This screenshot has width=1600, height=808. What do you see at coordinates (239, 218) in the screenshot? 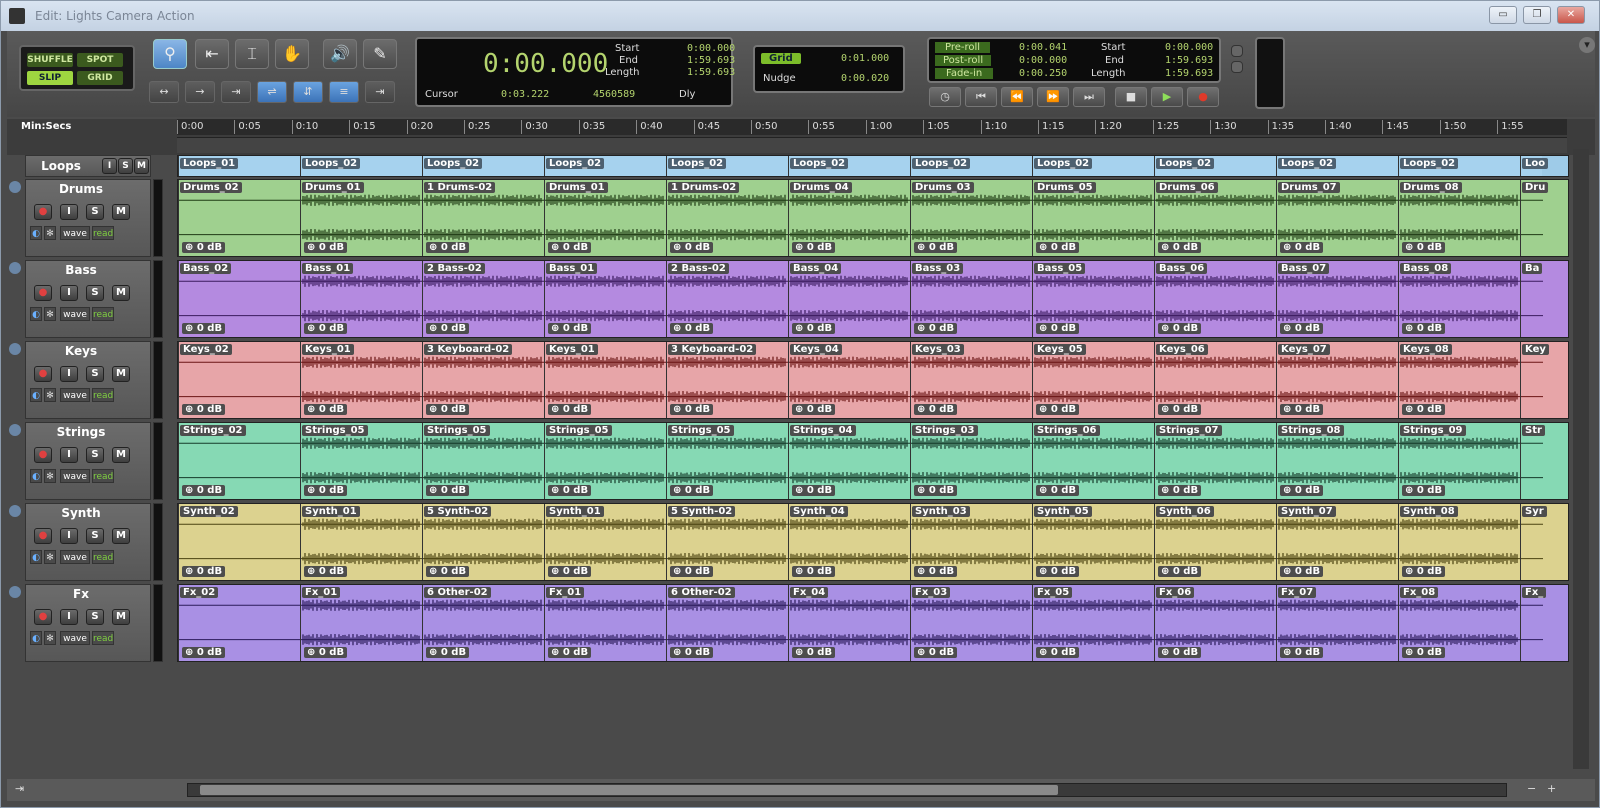
I see `audio-clip: Drums_02 ⊕ 0 dB` at bounding box center [239, 218].